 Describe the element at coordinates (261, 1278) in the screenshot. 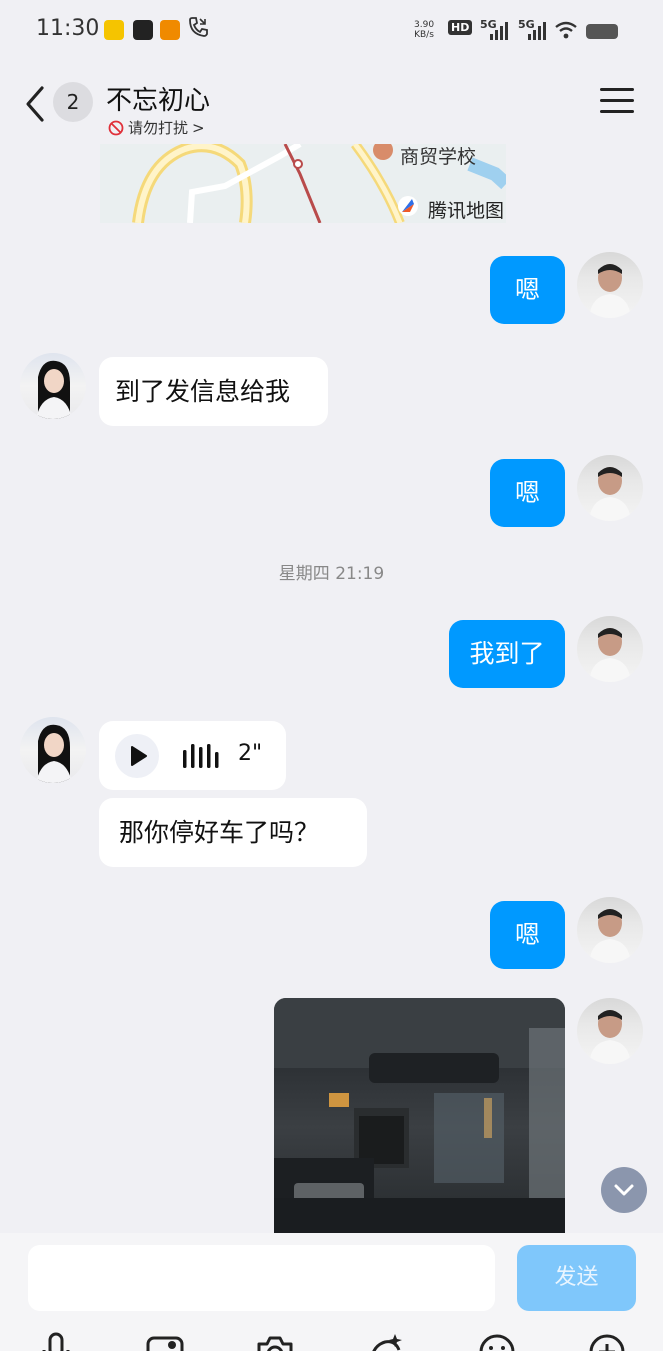

I see `message-input` at that location.